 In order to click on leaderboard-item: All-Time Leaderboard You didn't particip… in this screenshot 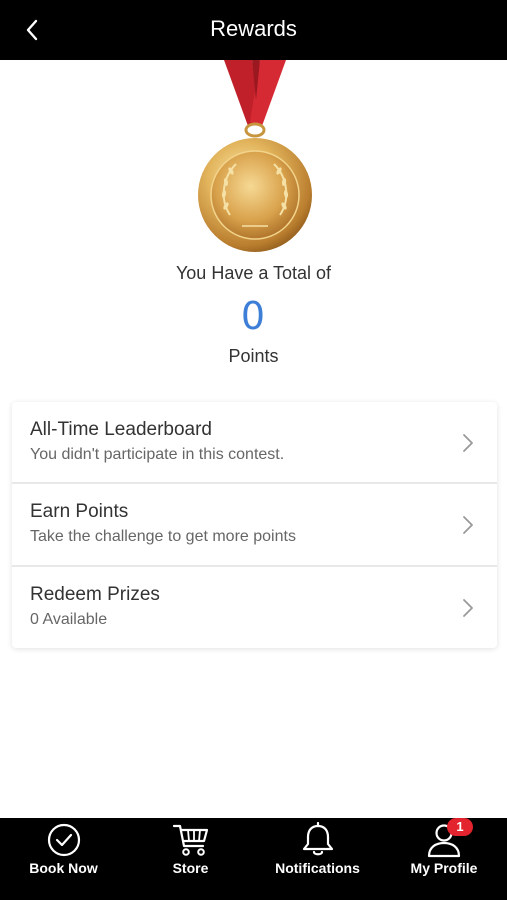, I will do `click(254, 443)`.